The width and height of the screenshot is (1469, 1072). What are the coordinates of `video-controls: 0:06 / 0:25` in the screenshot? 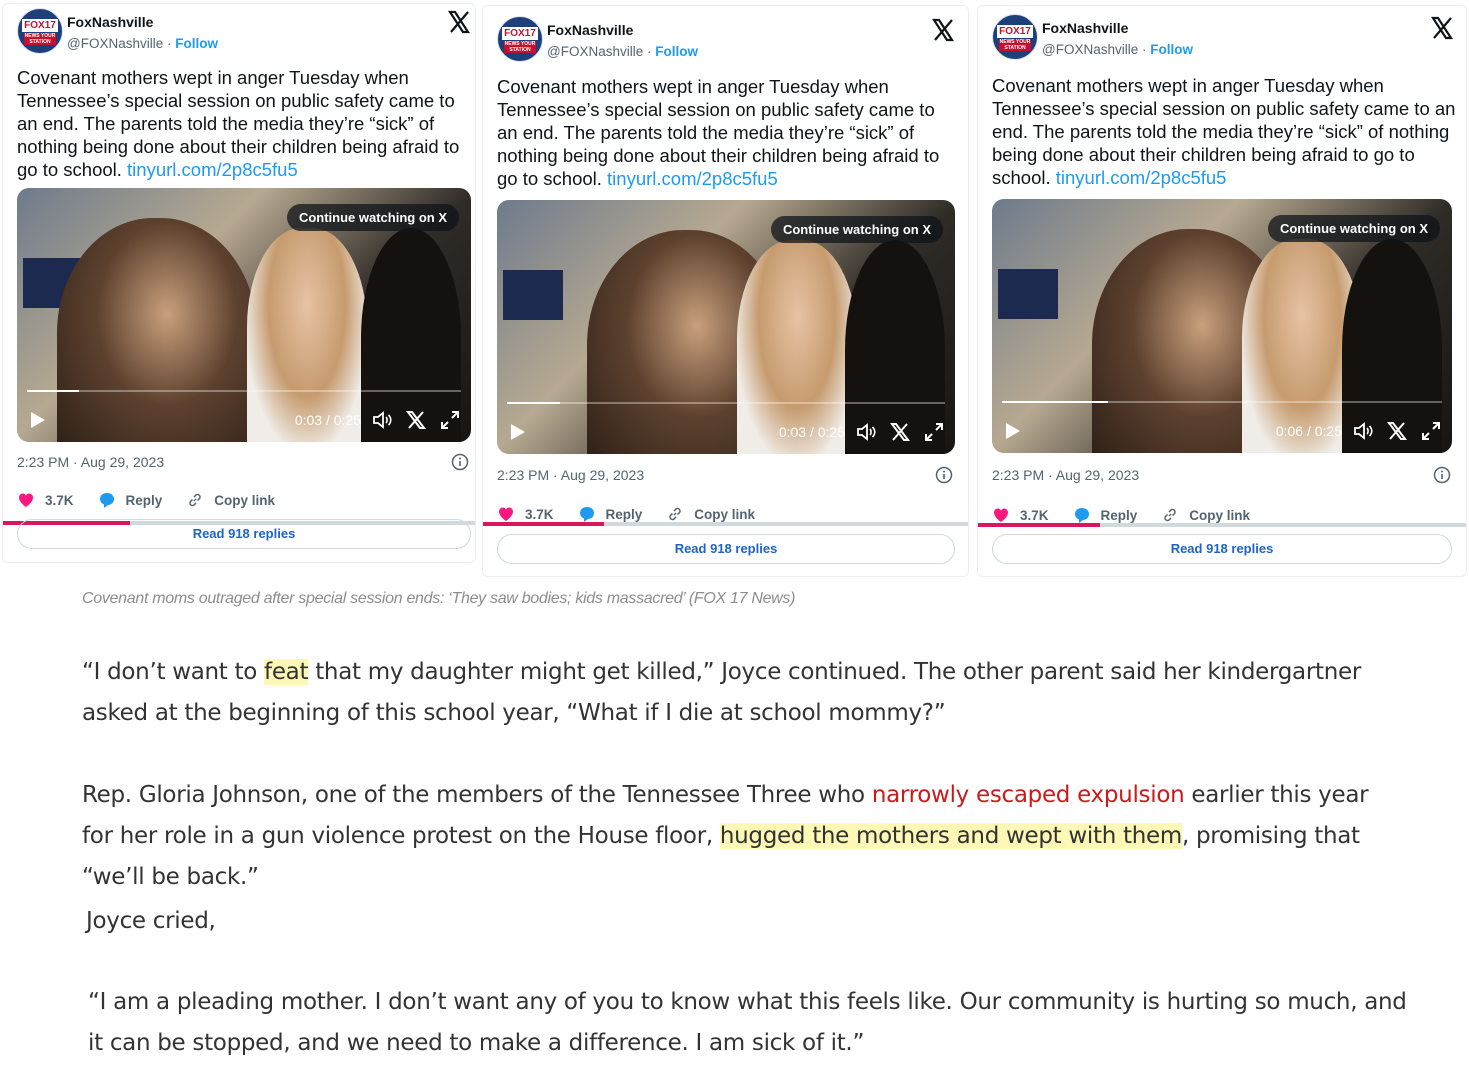 It's located at (1222, 432).